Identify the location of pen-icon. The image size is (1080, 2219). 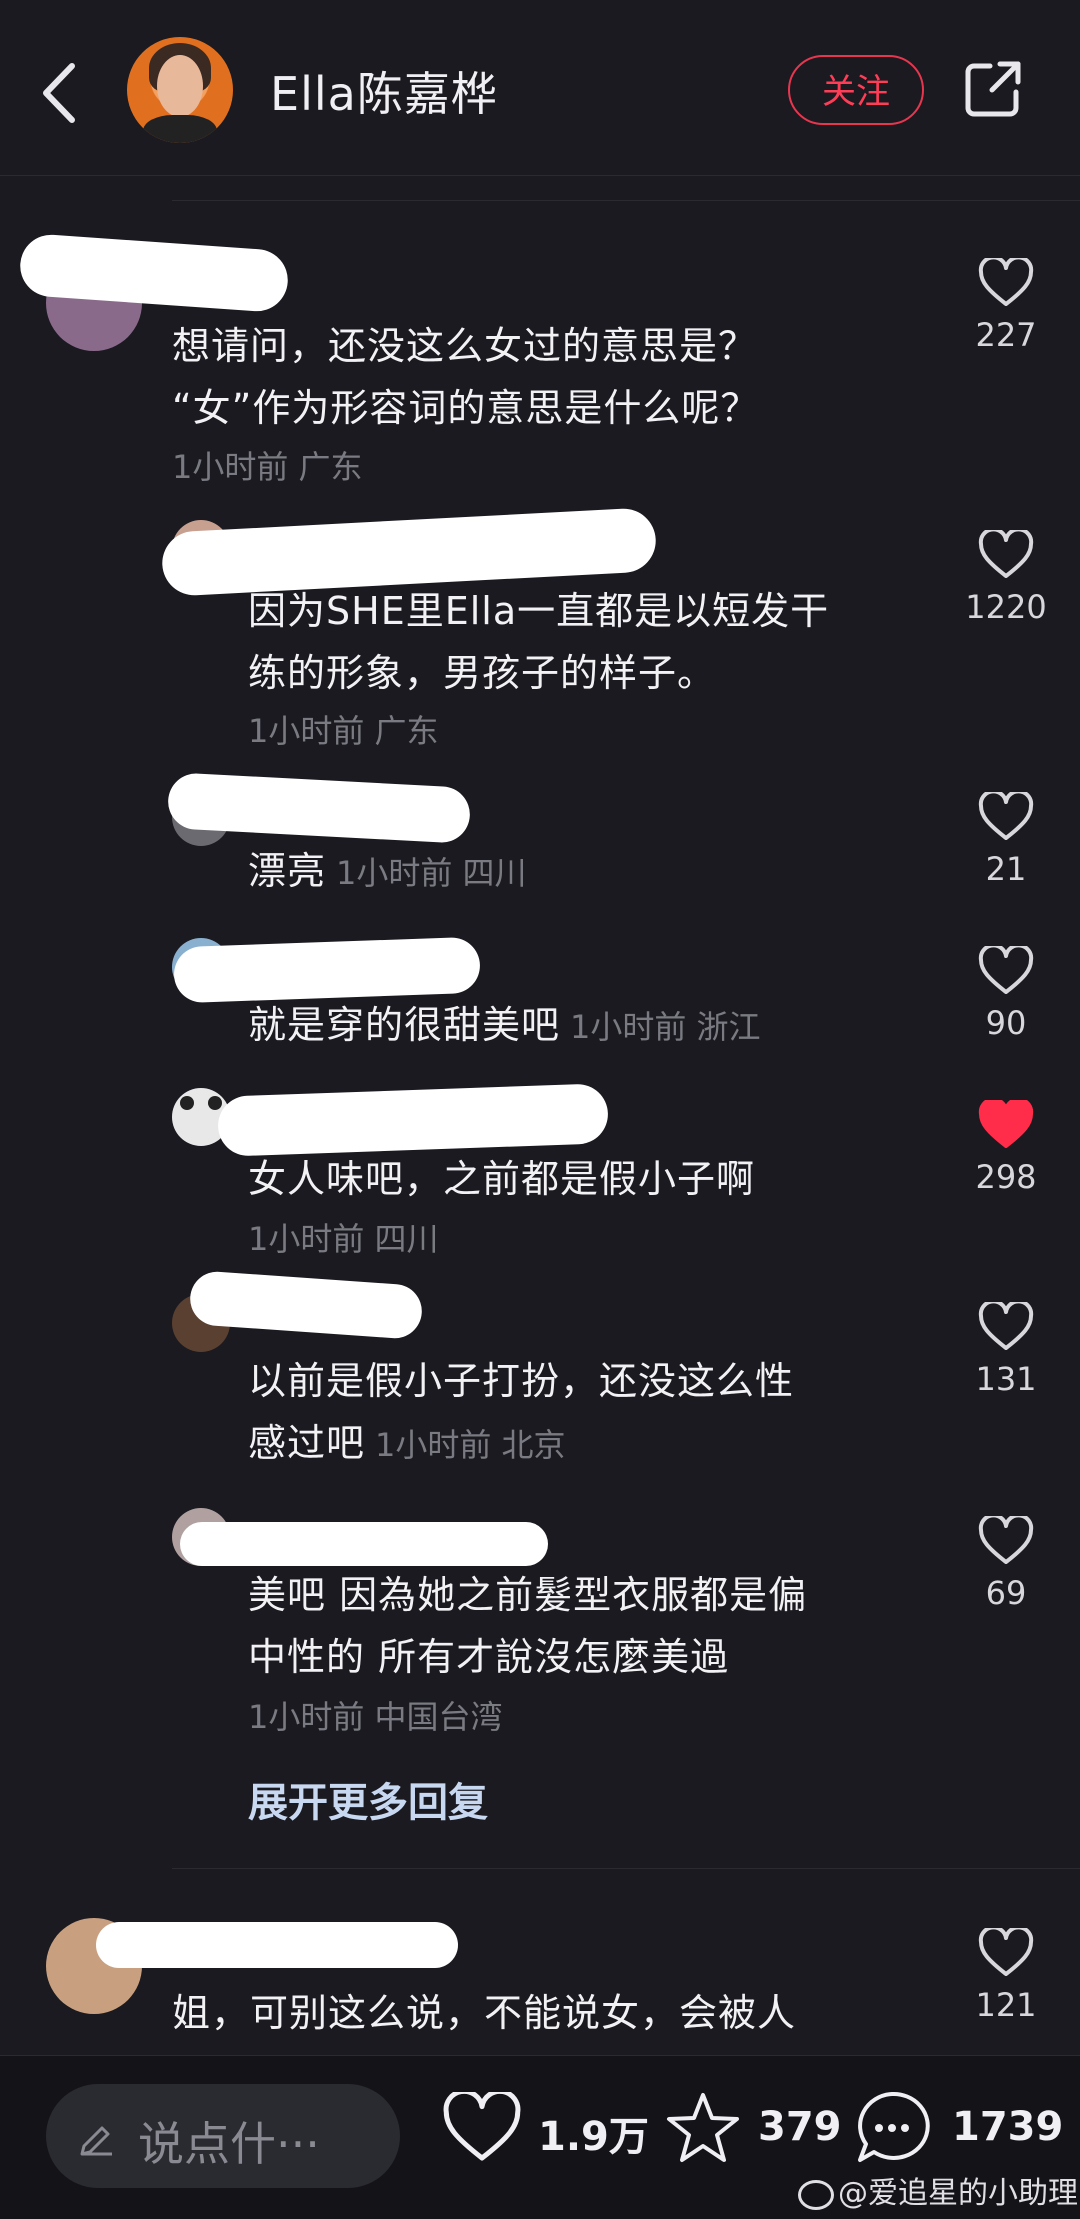
(96, 2141).